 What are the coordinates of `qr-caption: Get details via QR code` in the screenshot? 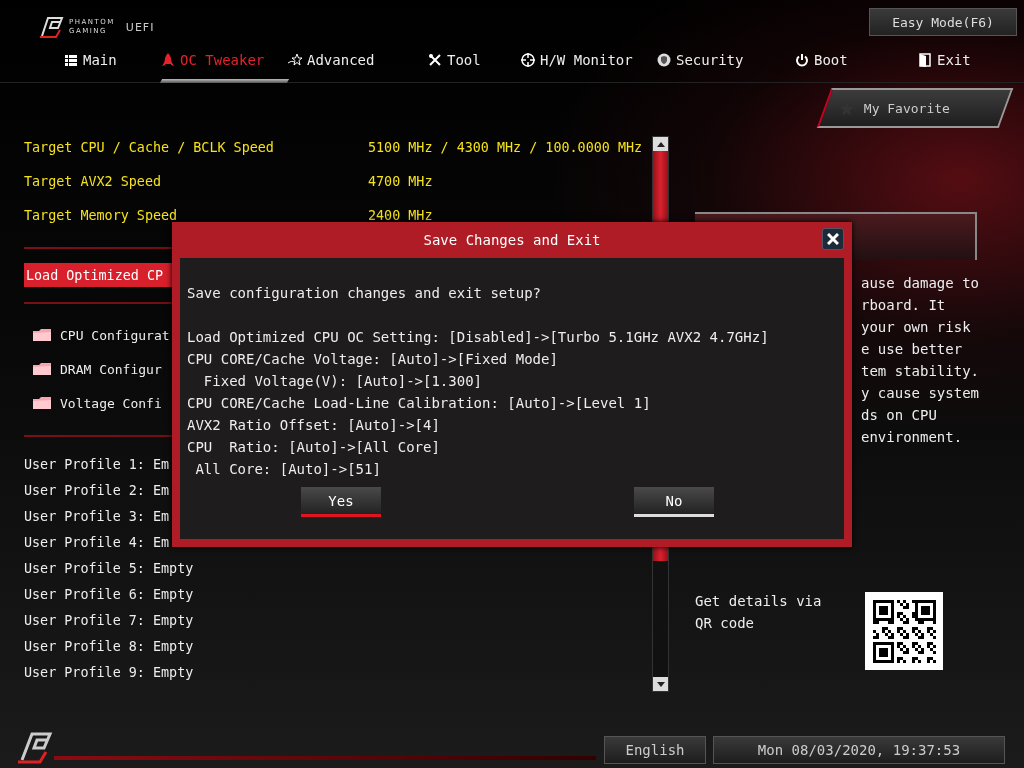 It's located at (759, 612).